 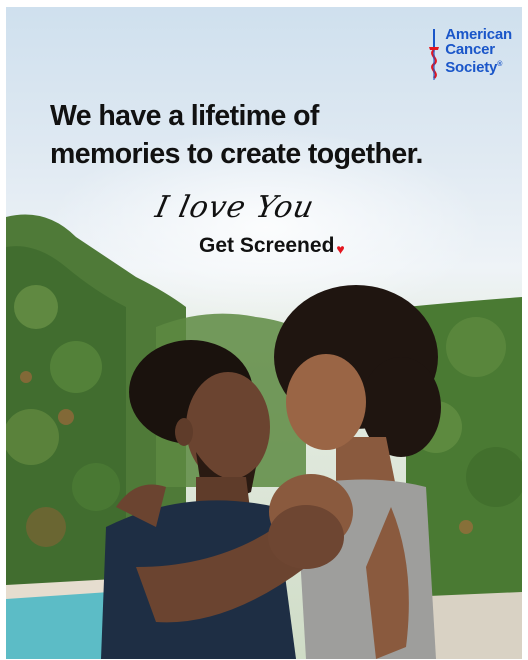 What do you see at coordinates (434, 54) in the screenshot?
I see `sword-icon` at bounding box center [434, 54].